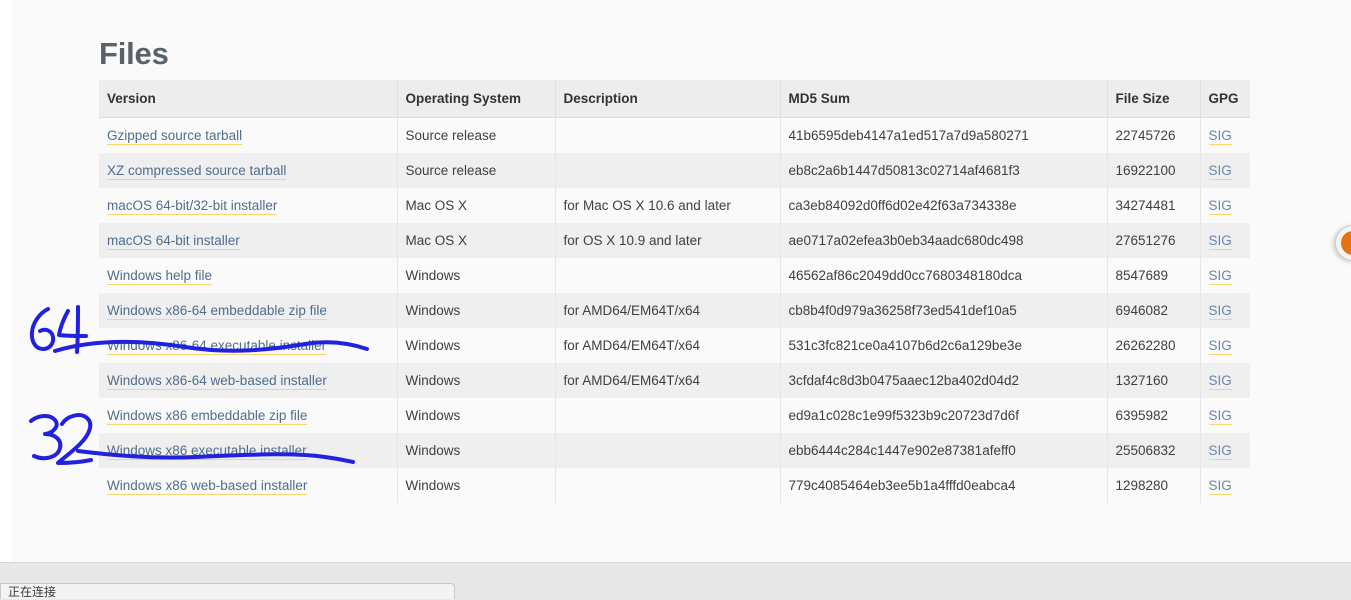 This screenshot has height=600, width=1351. What do you see at coordinates (668, 205) in the screenshot?
I see `cell-description: for Mac OS X 10.6 and later` at bounding box center [668, 205].